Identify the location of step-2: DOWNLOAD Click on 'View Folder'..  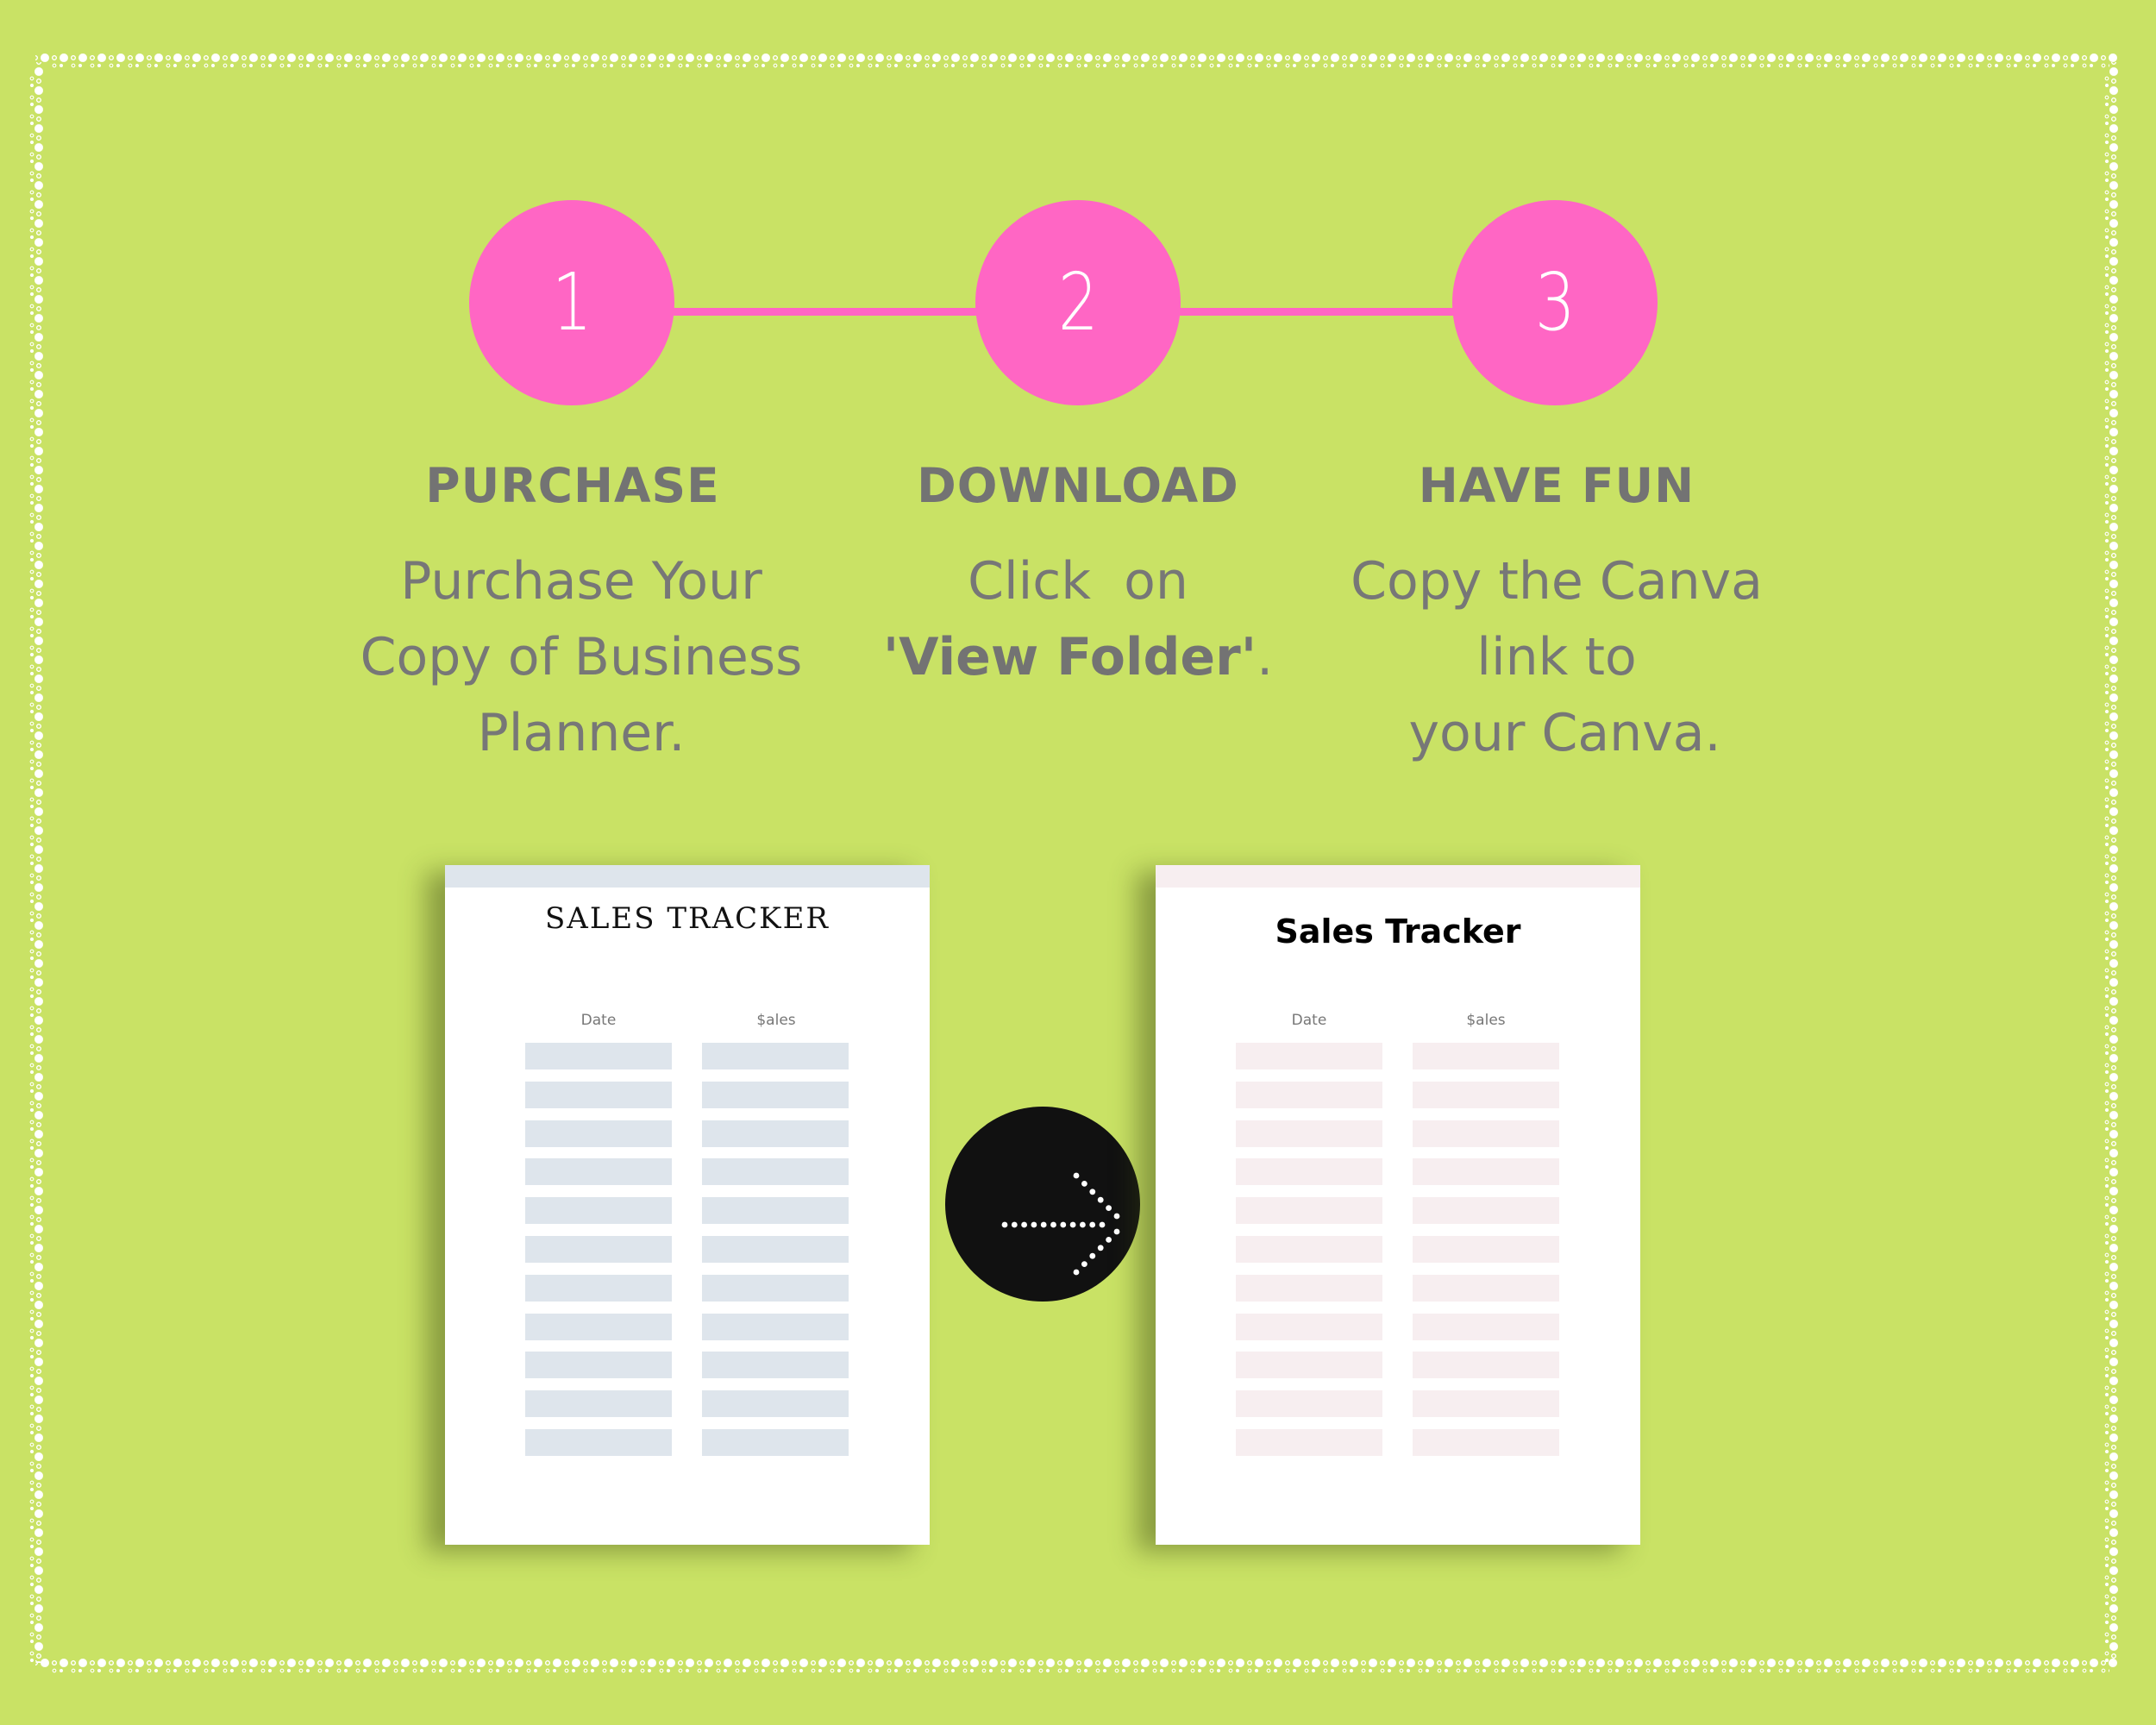
(1078, 575).